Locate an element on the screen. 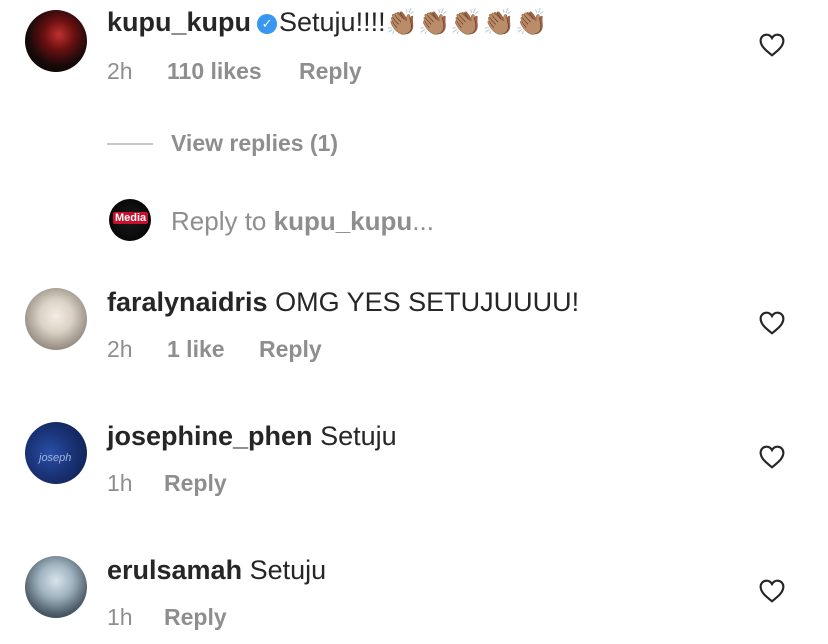  comment-emoji: 👏🏽👏🏽👏🏽👏🏽👏🏽 is located at coordinates (466, 22).